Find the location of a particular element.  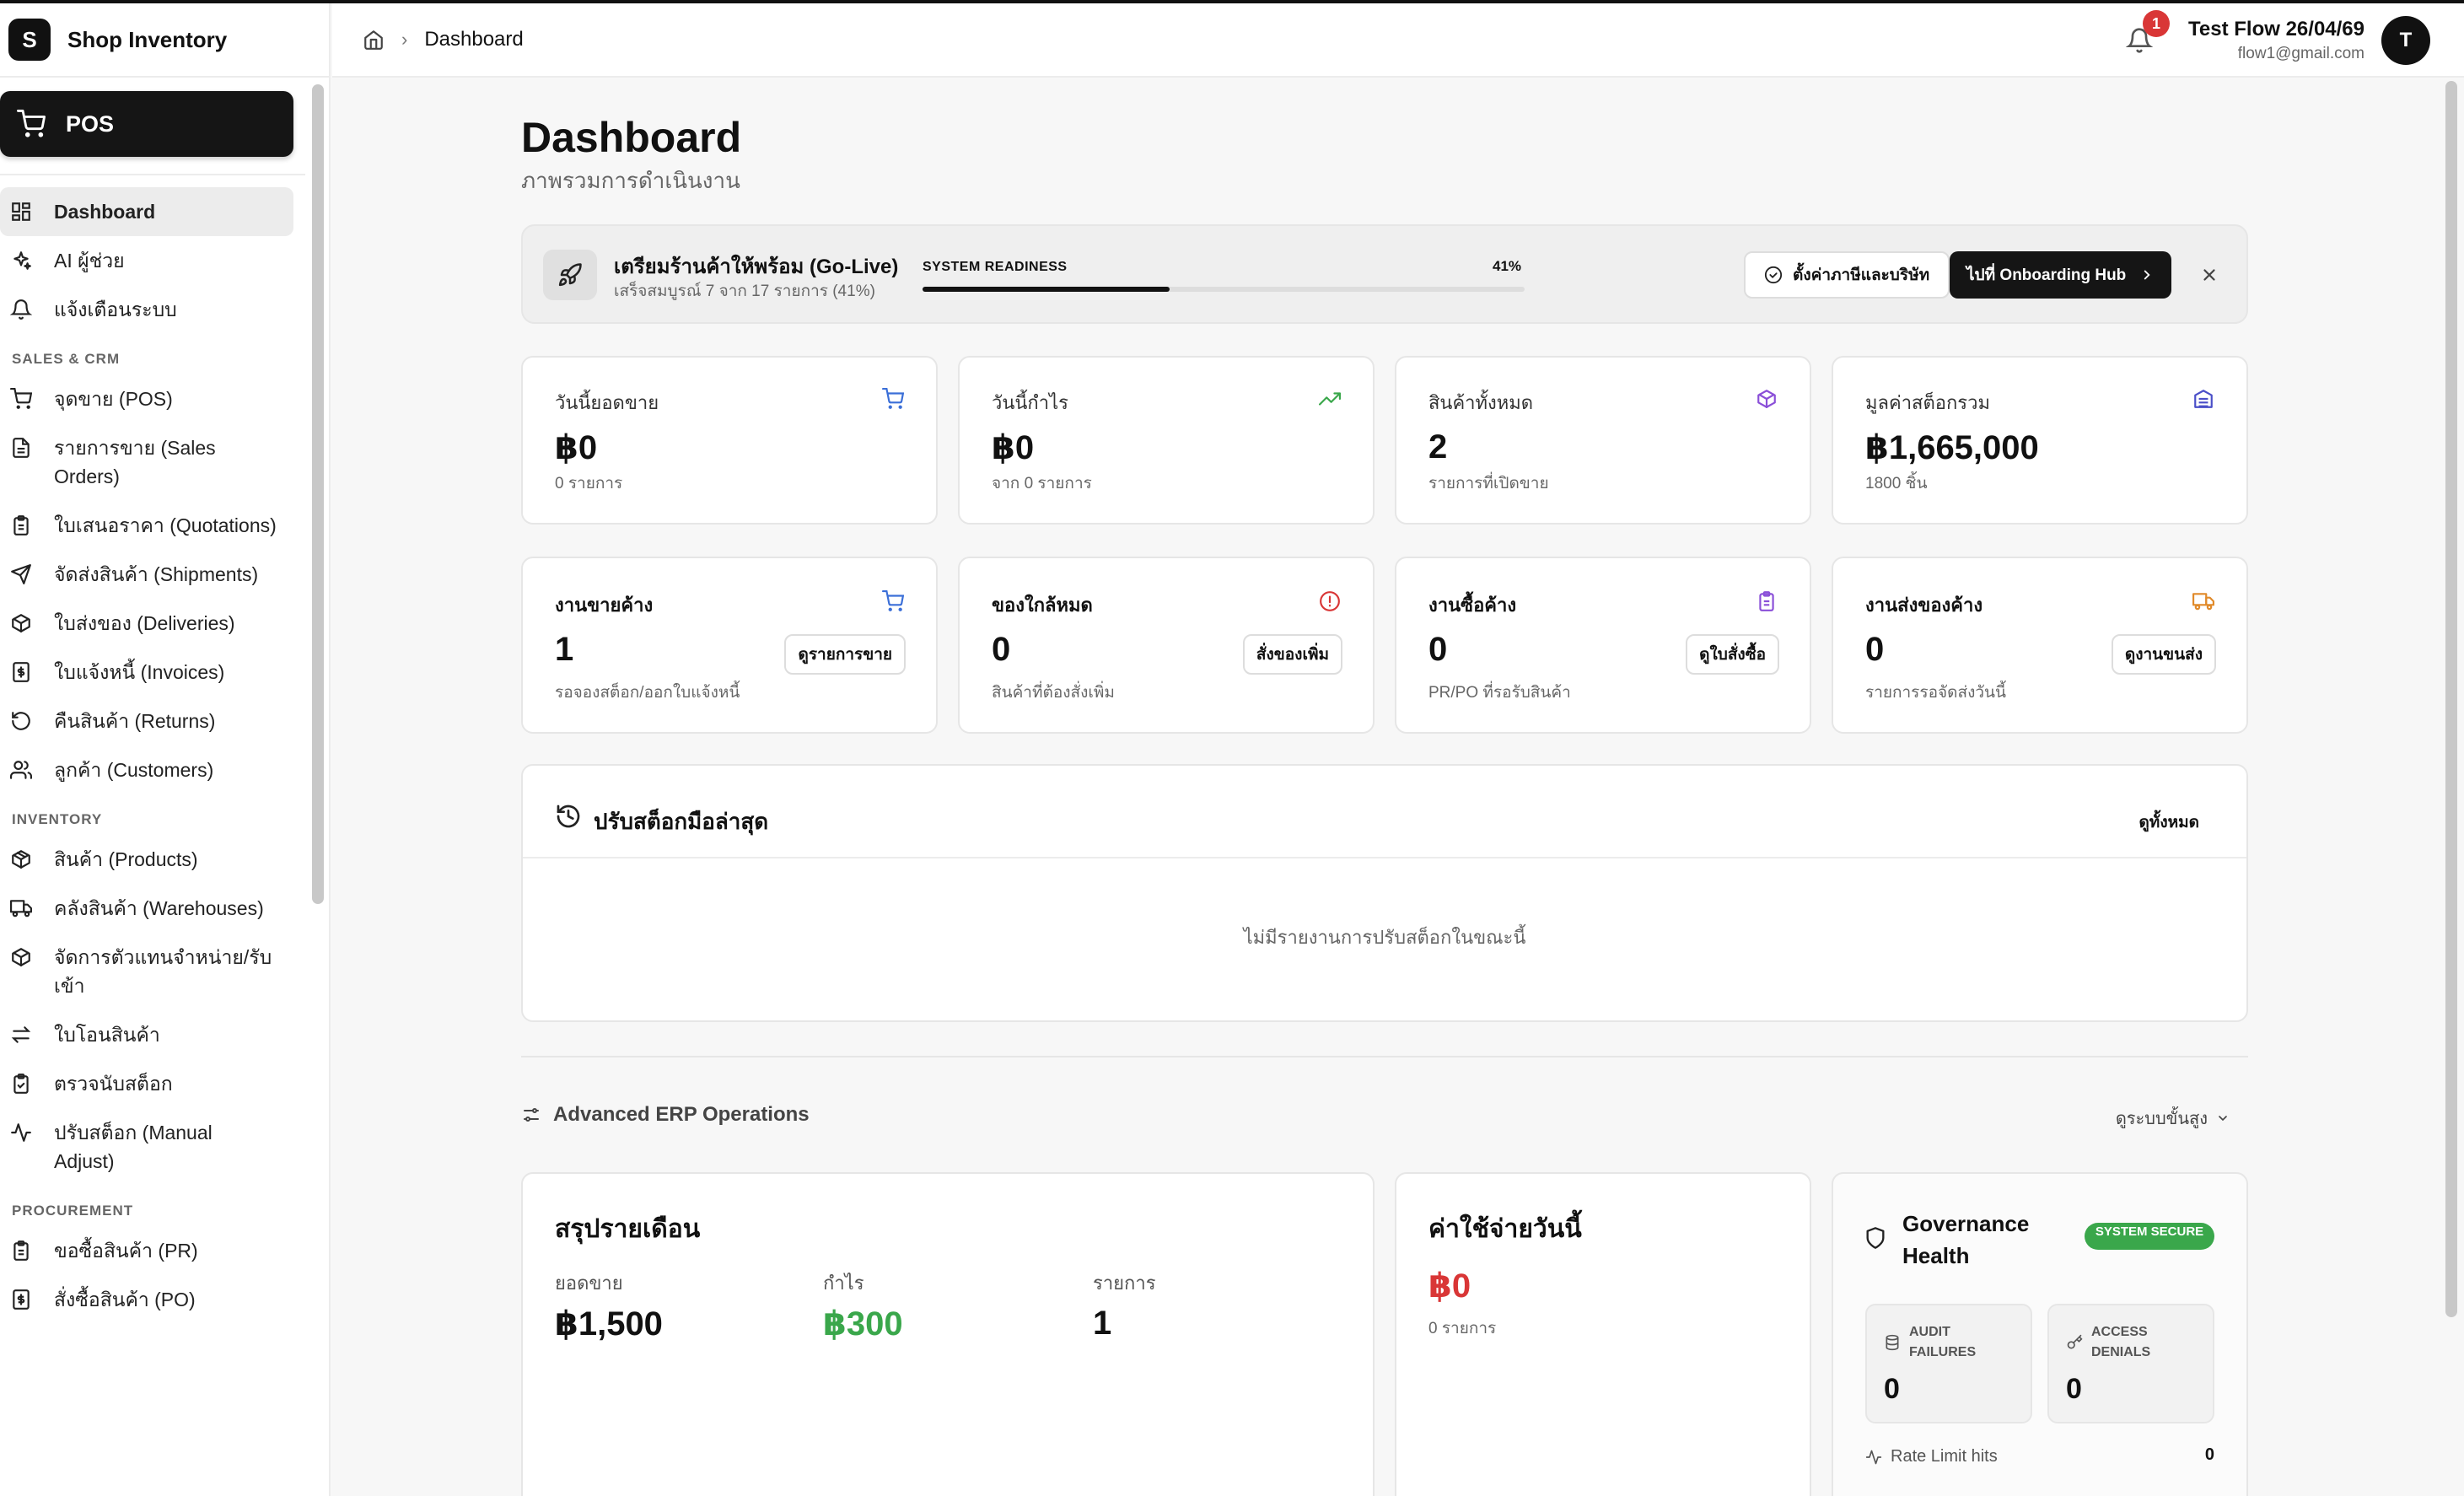

view-all-link: ดูทั้งหมด is located at coordinates (2169, 822).